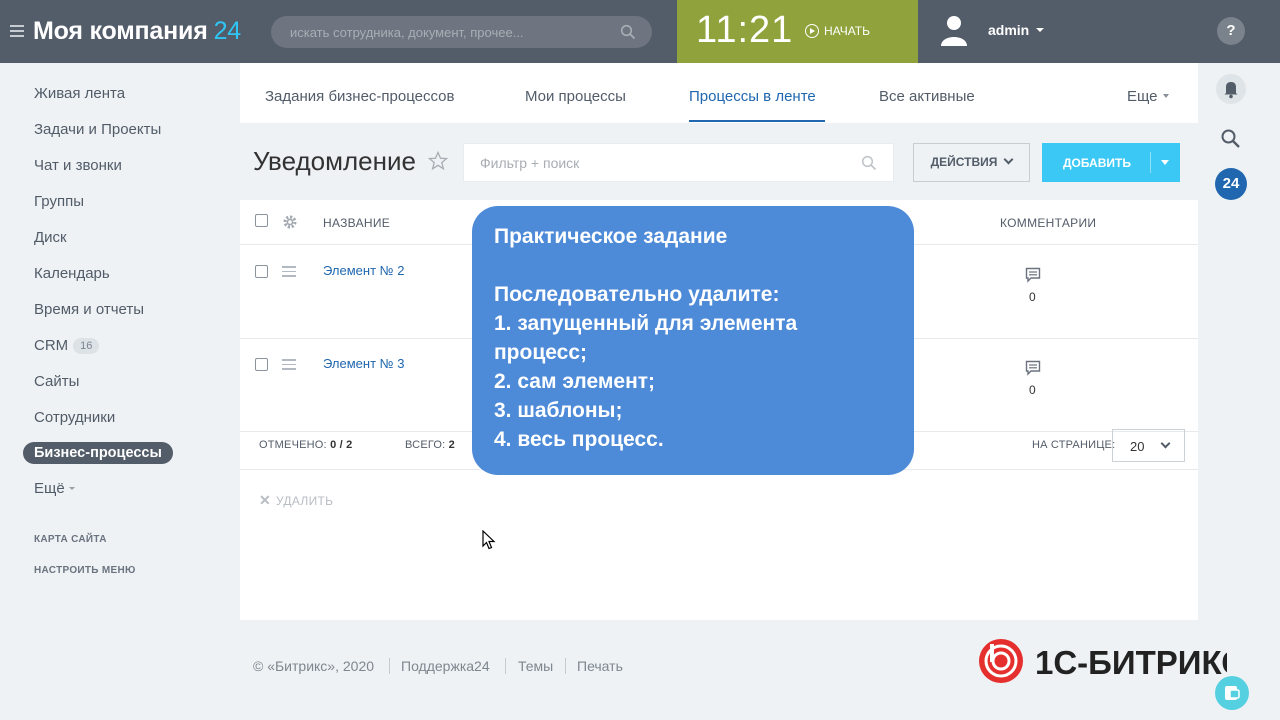 The image size is (1280, 720). What do you see at coordinates (812, 31) in the screenshot?
I see `play-icon` at bounding box center [812, 31].